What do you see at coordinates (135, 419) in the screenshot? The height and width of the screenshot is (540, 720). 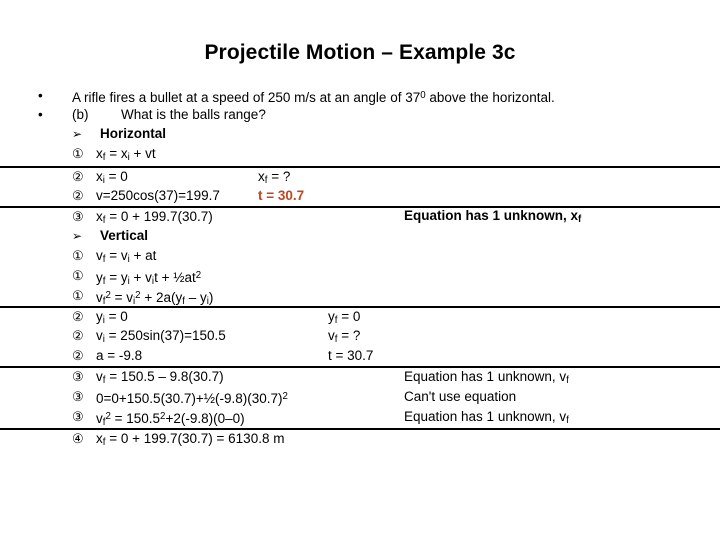 I see `v-row9-left-tail: = 150.5` at bounding box center [135, 419].